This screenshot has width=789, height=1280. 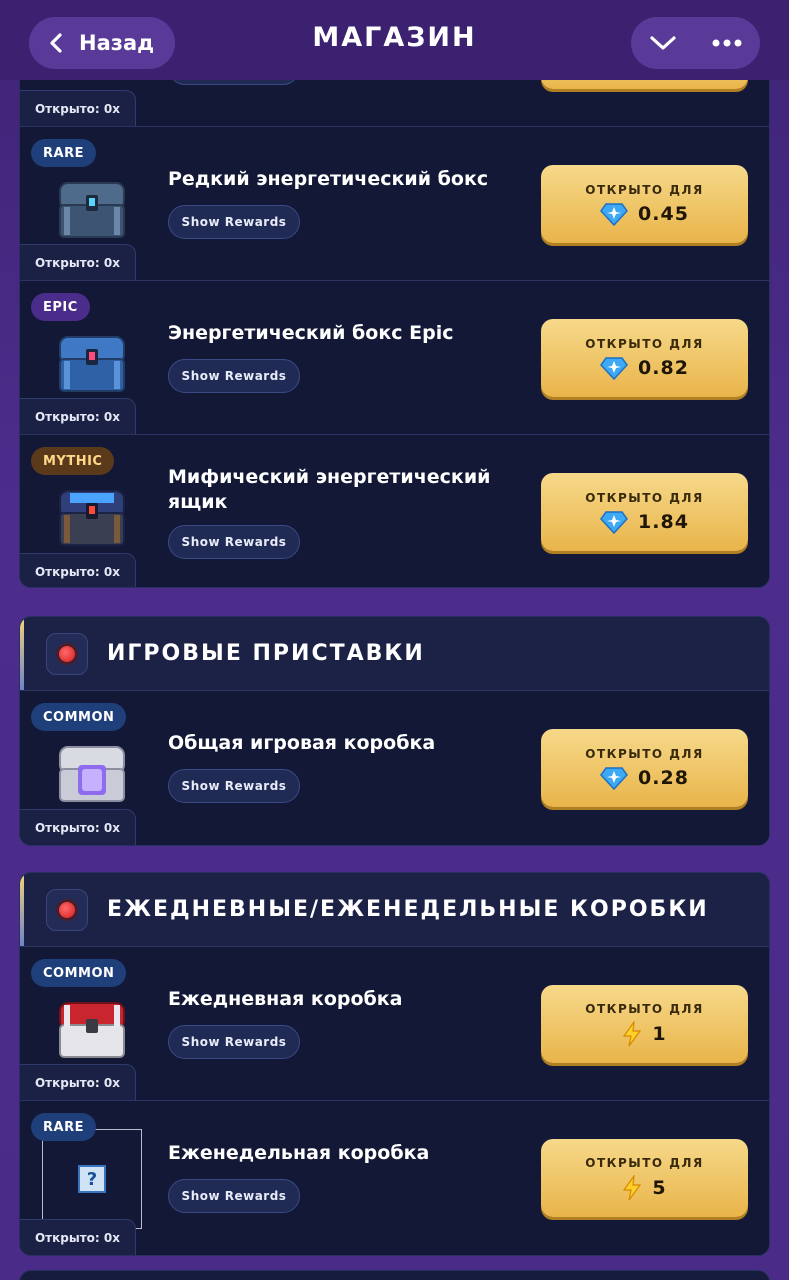 I want to click on price: 1, so click(x=644, y=1033).